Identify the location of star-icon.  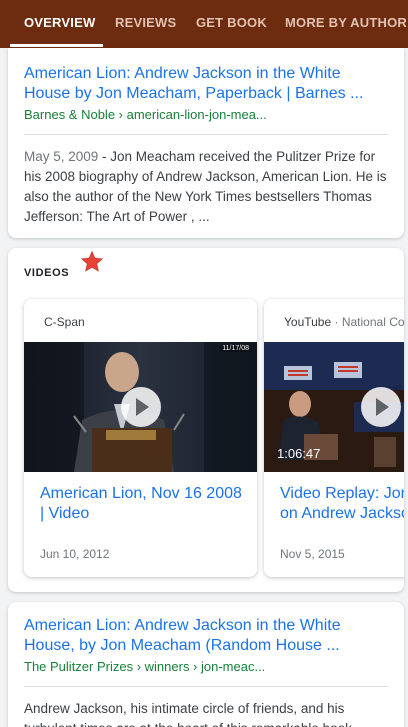
(92, 261).